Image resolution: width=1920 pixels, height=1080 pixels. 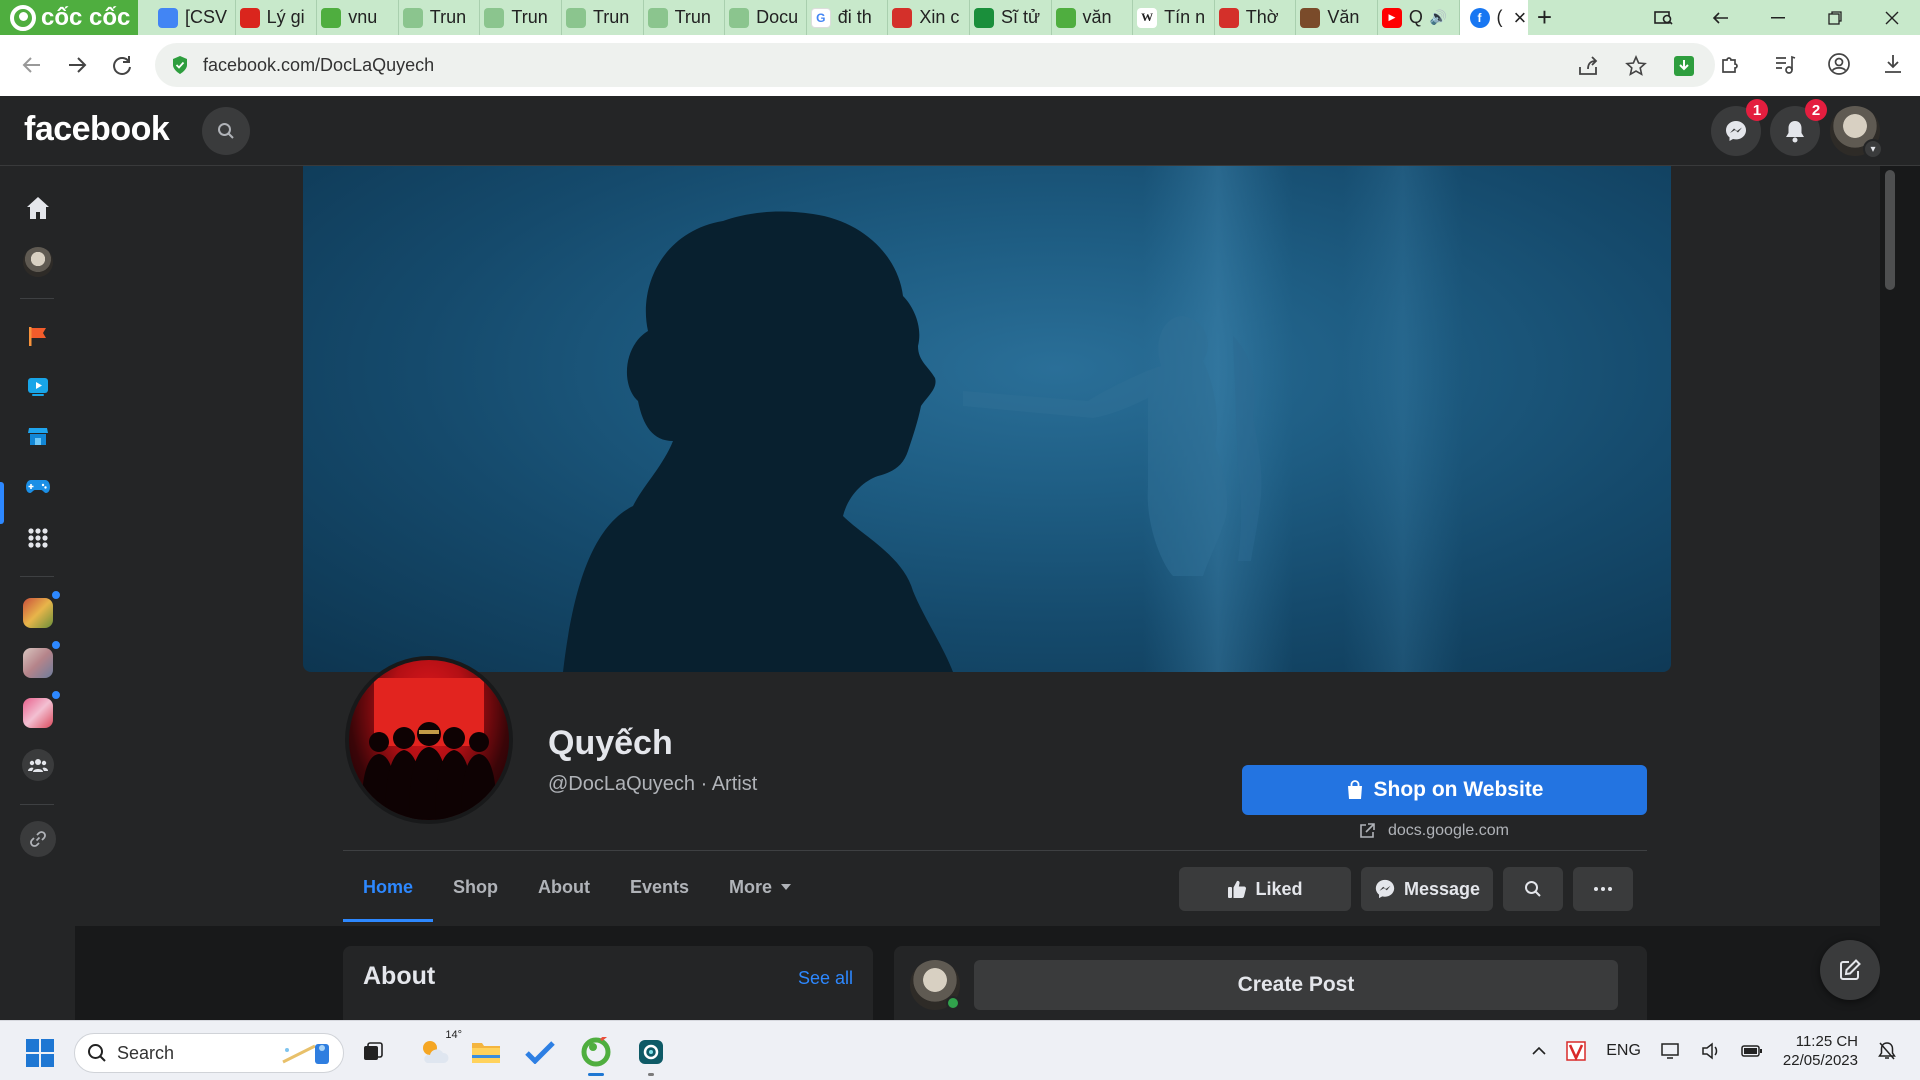 What do you see at coordinates (1826, 1041) in the screenshot?
I see `clock-time: 11:25 CH` at bounding box center [1826, 1041].